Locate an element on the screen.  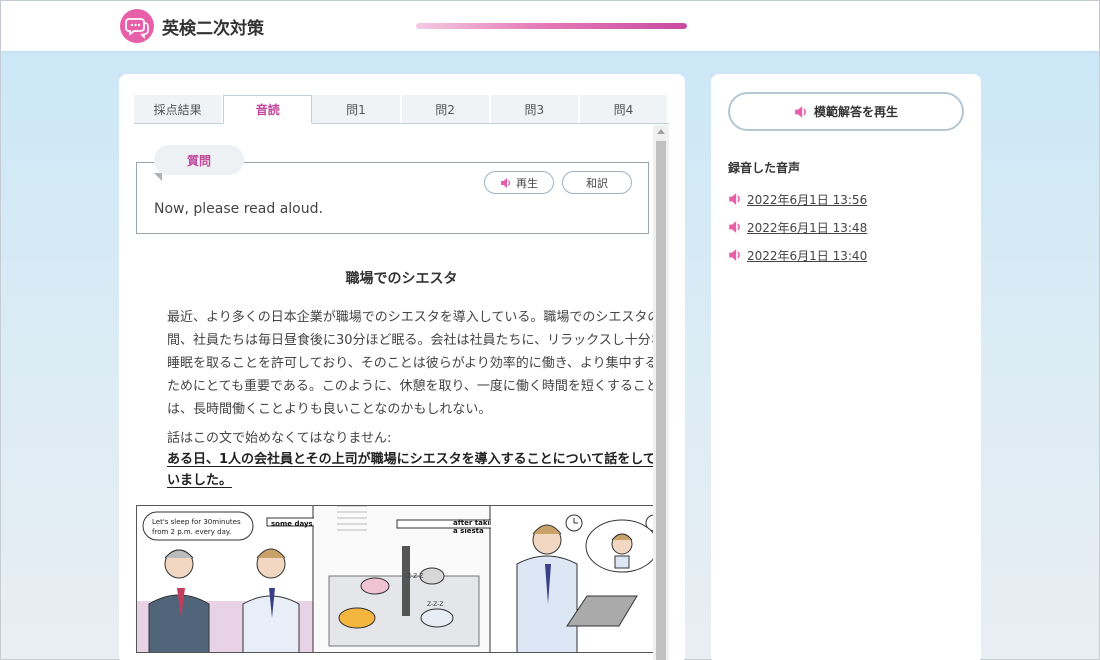
progress-bar is located at coordinates (551, 26).